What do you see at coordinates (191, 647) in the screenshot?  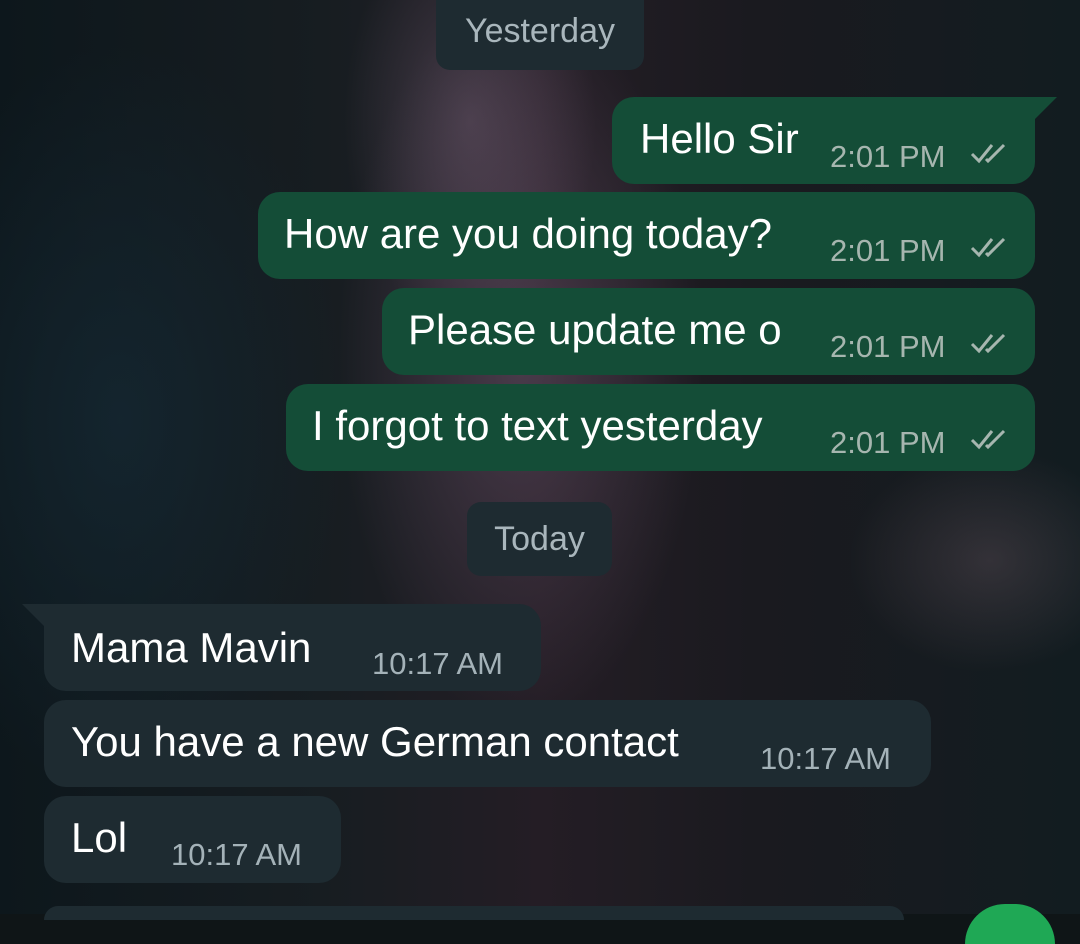 I see `message-text: Mama Mavin` at bounding box center [191, 647].